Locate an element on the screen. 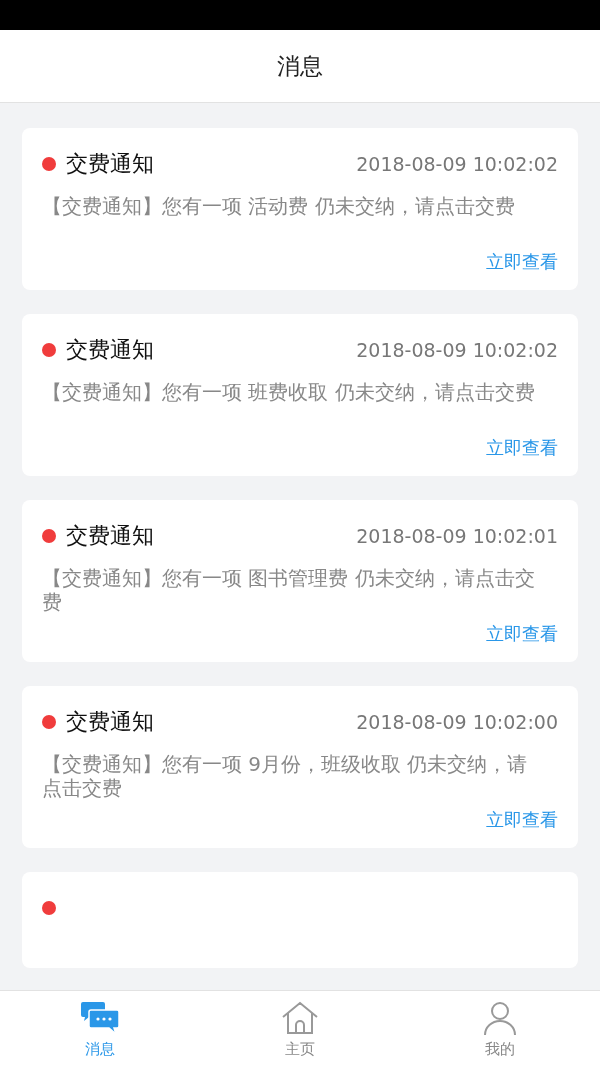 The image size is (600, 1067). message-text: 【交费通知】您有一项 9月份，班级收取 仍未交纳，请点击交费 is located at coordinates (285, 776).